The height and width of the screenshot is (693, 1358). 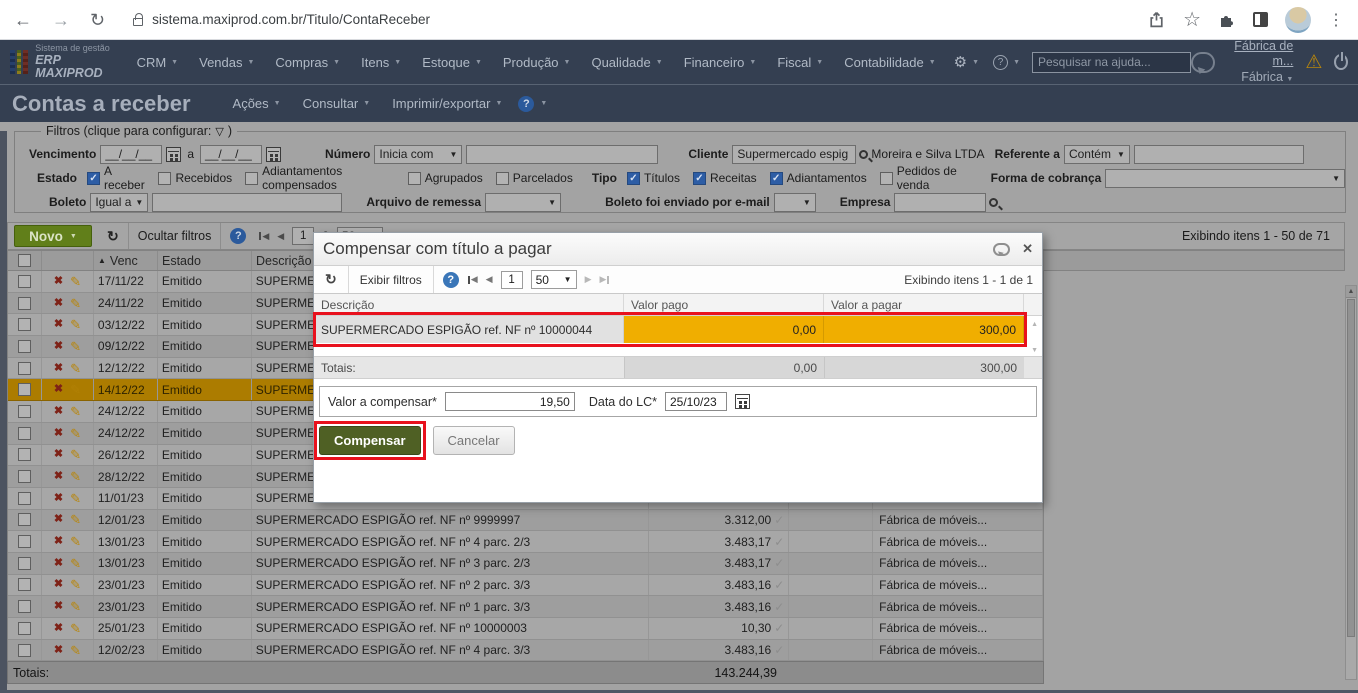 I want to click on data-lc-input: 25/10/23, so click(x=695, y=401).